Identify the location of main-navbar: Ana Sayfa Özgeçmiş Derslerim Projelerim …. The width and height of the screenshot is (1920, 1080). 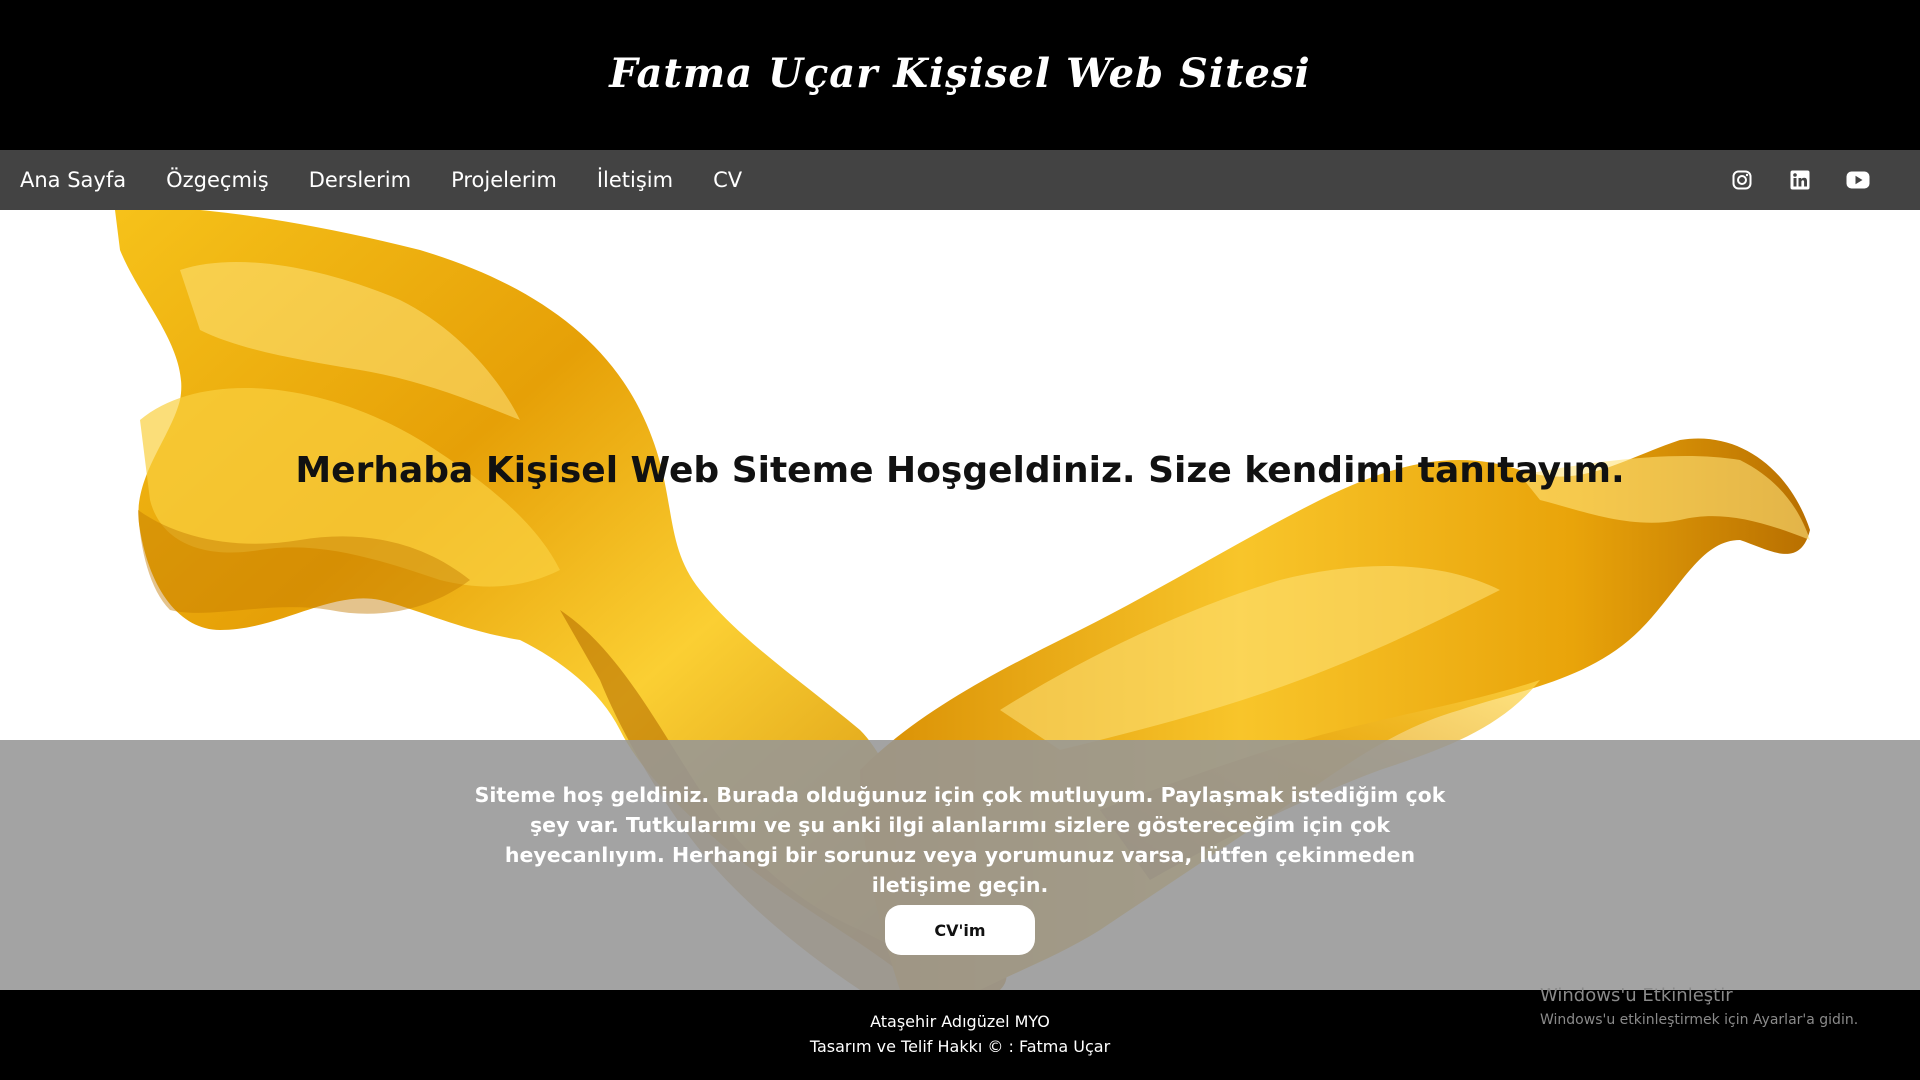
(960, 180).